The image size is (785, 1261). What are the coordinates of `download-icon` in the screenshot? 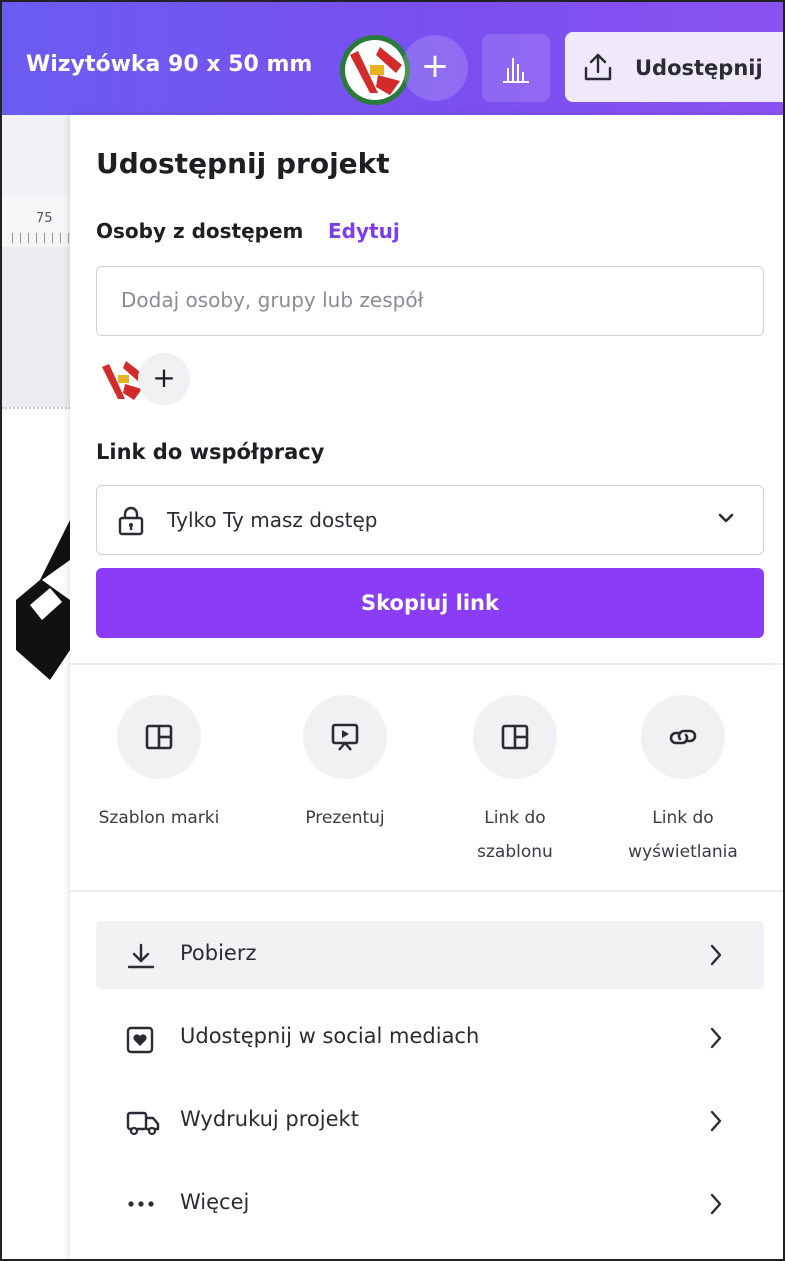 It's located at (141, 956).